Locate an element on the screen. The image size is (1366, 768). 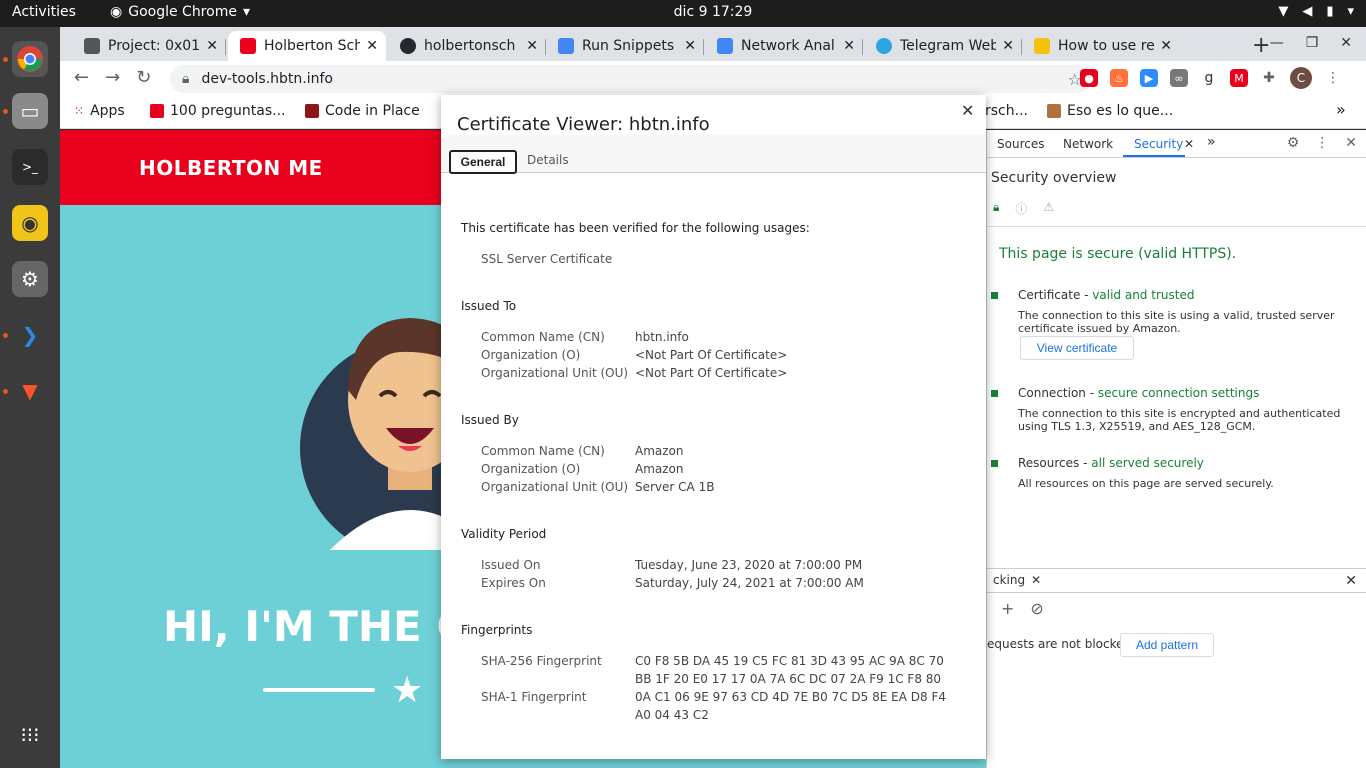
connection-status: secure connection settings is located at coordinates (1179, 393).